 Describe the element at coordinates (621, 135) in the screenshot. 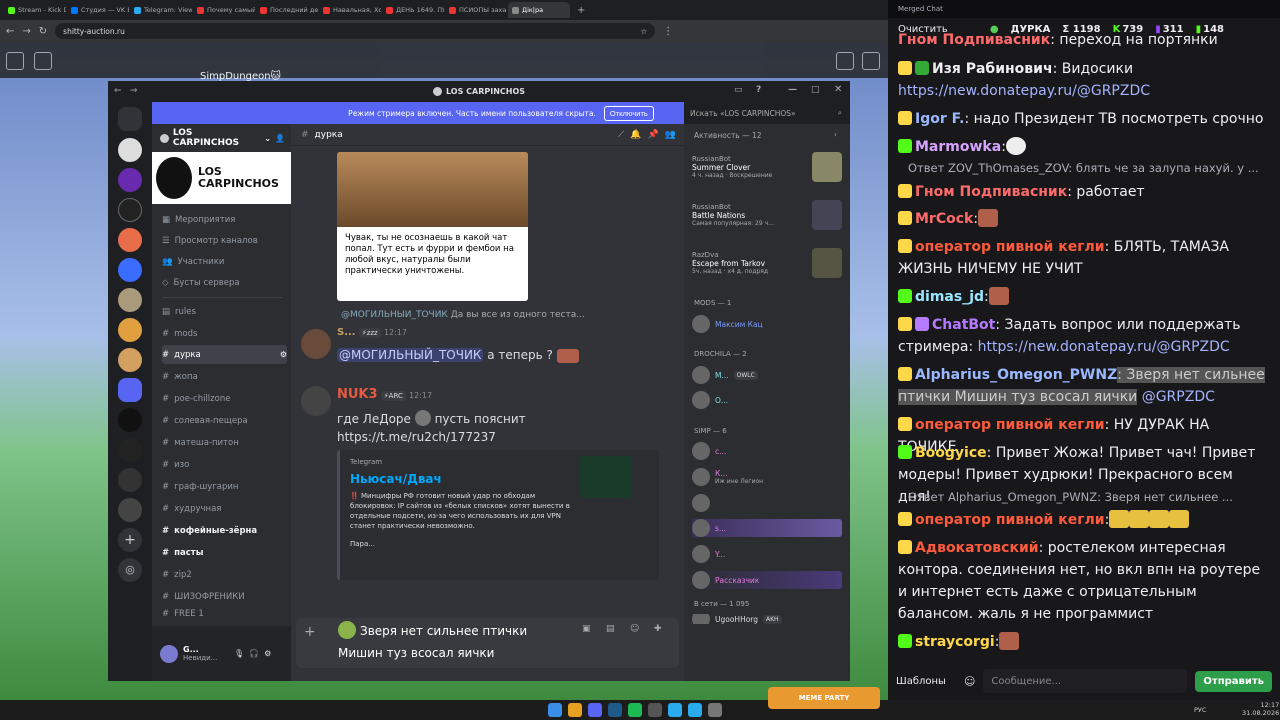

I see `threads-icon: ⟋` at that location.